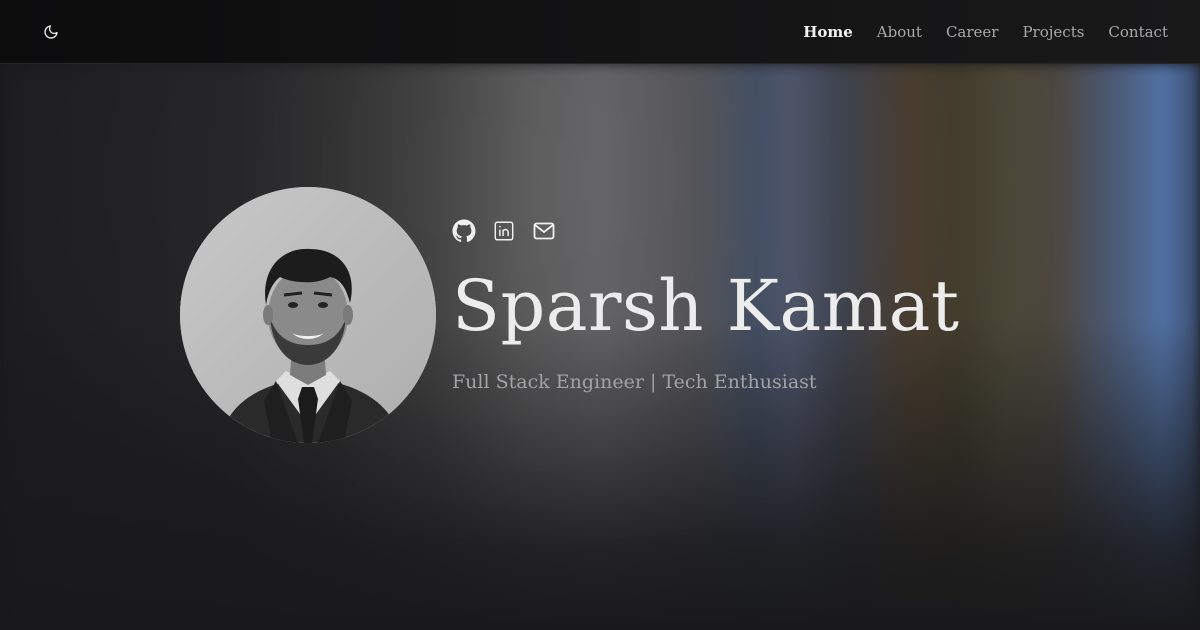 The width and height of the screenshot is (1200, 630). Describe the element at coordinates (705, 231) in the screenshot. I see `social-links` at that location.